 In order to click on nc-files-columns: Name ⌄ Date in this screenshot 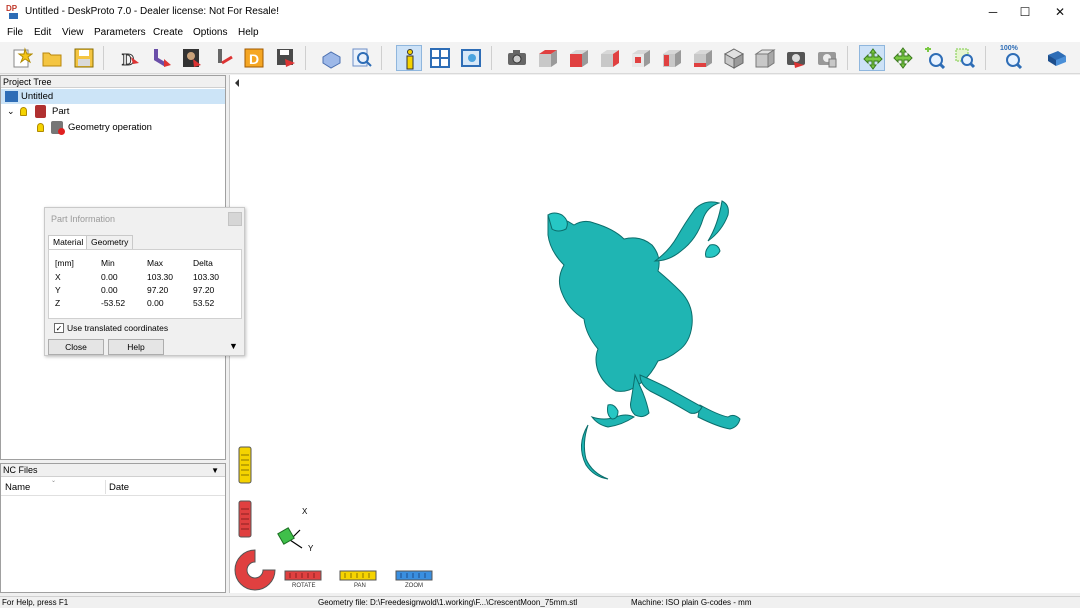, I will do `click(113, 487)`.